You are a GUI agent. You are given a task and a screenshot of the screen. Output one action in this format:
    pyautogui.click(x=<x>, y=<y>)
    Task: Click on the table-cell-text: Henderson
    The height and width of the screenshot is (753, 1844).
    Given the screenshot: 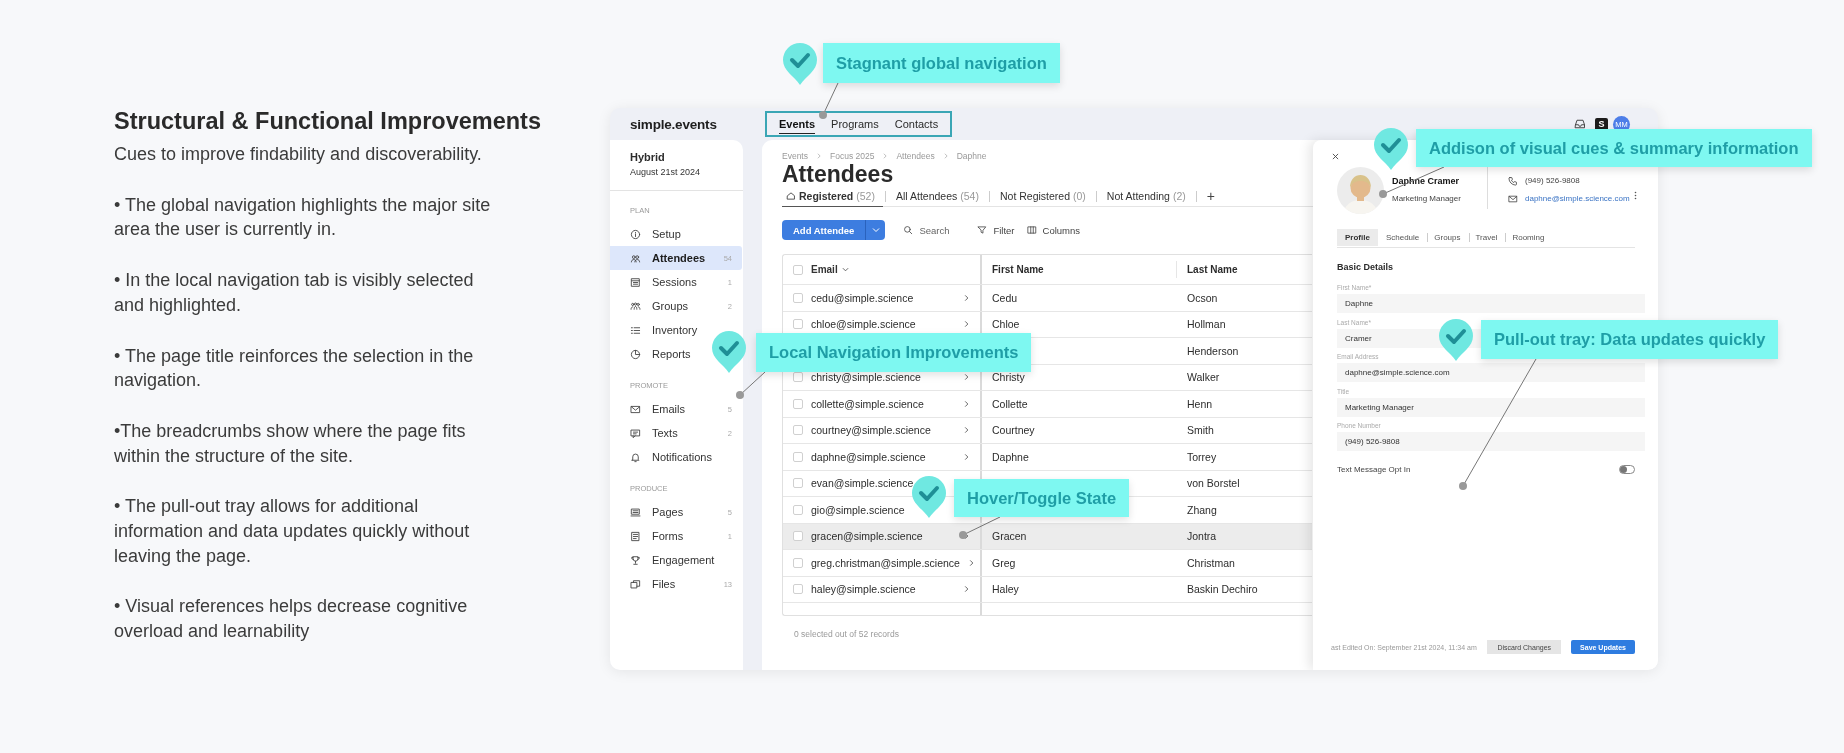 What is the action you would take?
    pyautogui.click(x=1212, y=350)
    